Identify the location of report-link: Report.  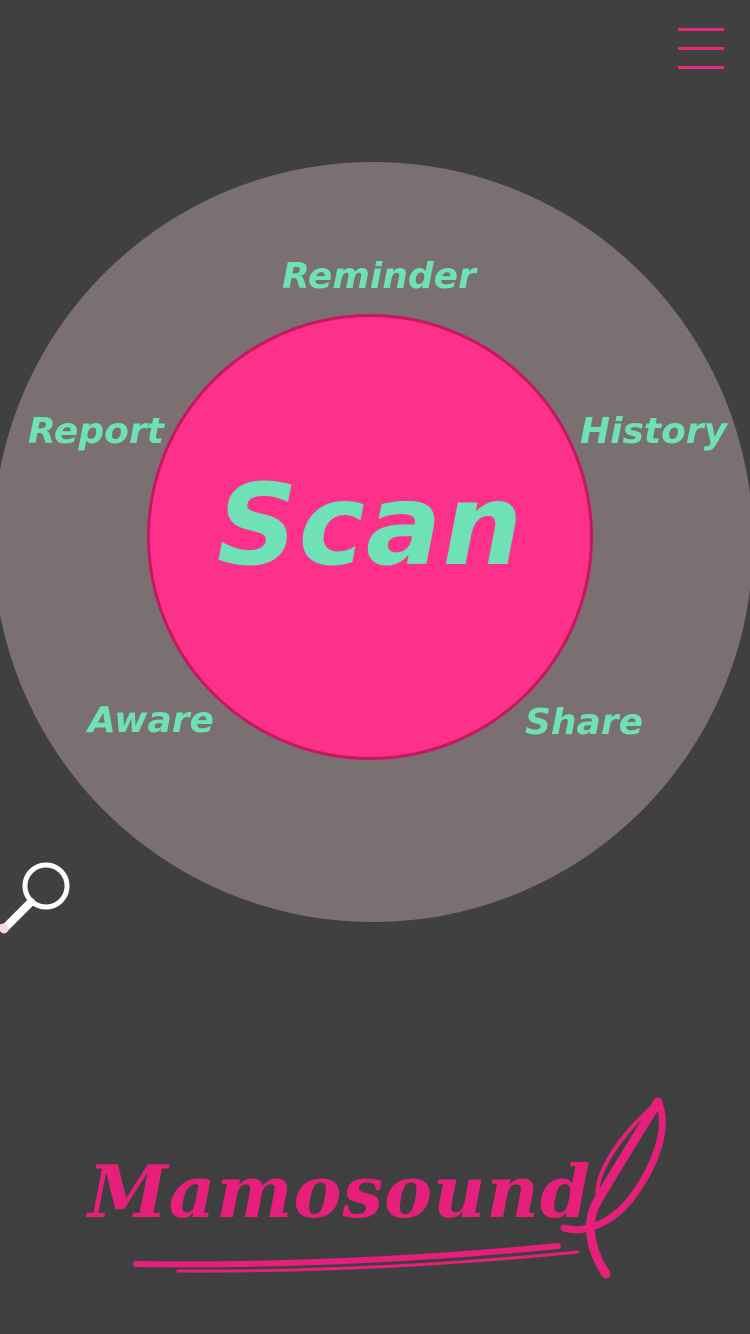
(96, 432).